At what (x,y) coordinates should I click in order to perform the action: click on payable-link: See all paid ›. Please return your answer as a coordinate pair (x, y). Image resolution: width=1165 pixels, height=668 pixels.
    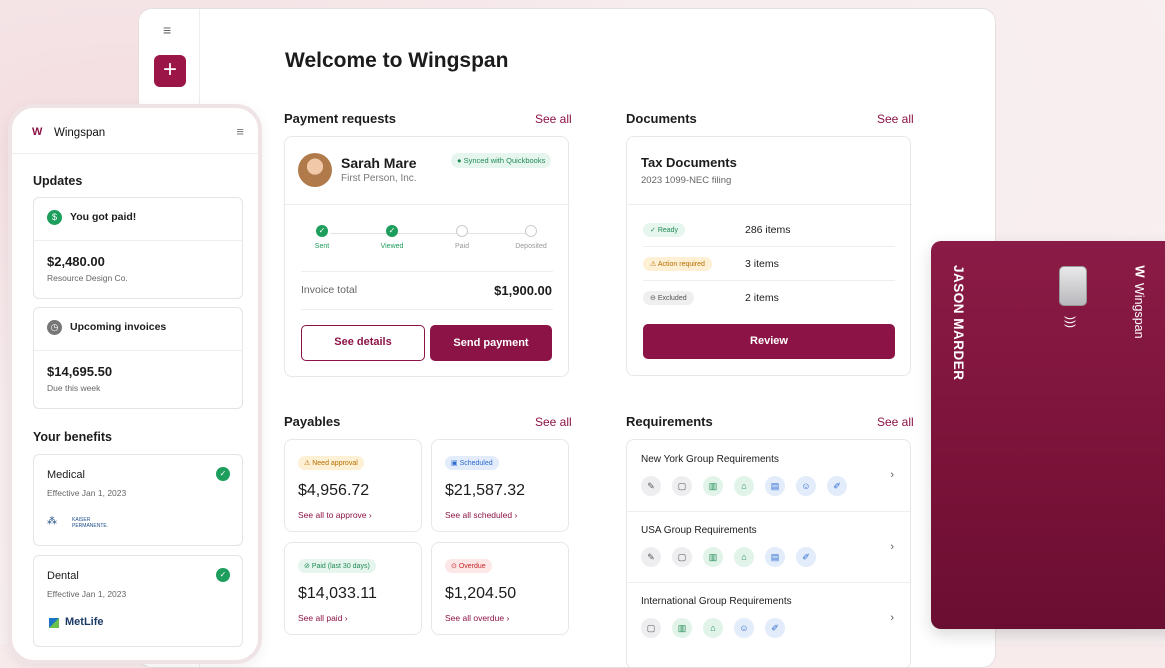
    Looking at the image, I should click on (323, 618).